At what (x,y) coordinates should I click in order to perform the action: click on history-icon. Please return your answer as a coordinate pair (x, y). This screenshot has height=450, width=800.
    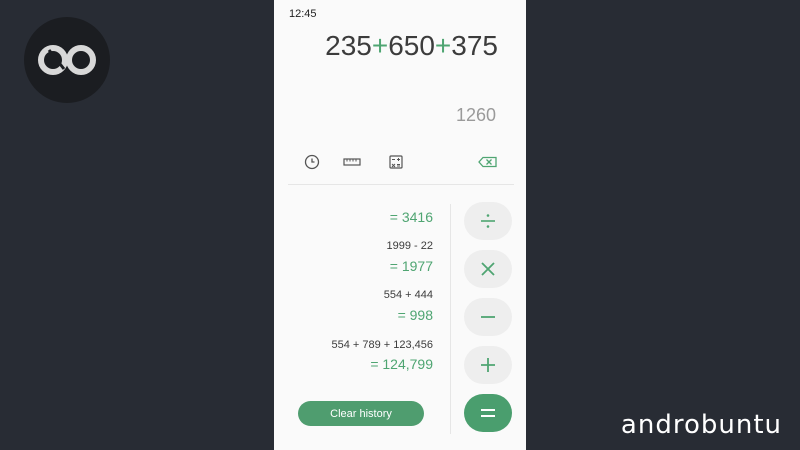
    Looking at the image, I should click on (312, 162).